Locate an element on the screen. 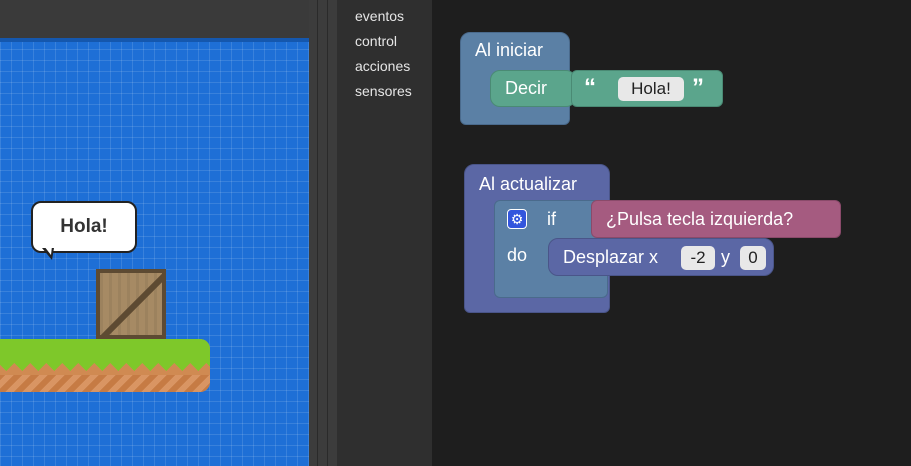  category-acciones: acciones is located at coordinates (382, 66).